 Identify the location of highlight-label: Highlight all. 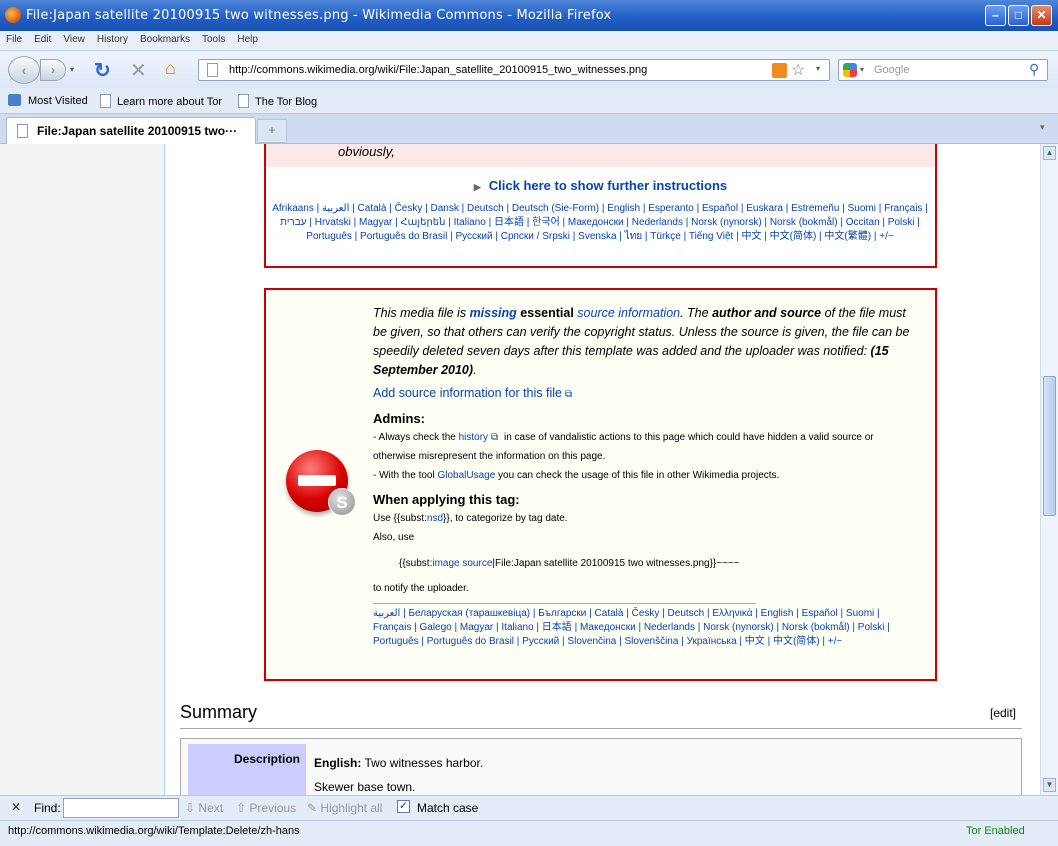
(351, 808).